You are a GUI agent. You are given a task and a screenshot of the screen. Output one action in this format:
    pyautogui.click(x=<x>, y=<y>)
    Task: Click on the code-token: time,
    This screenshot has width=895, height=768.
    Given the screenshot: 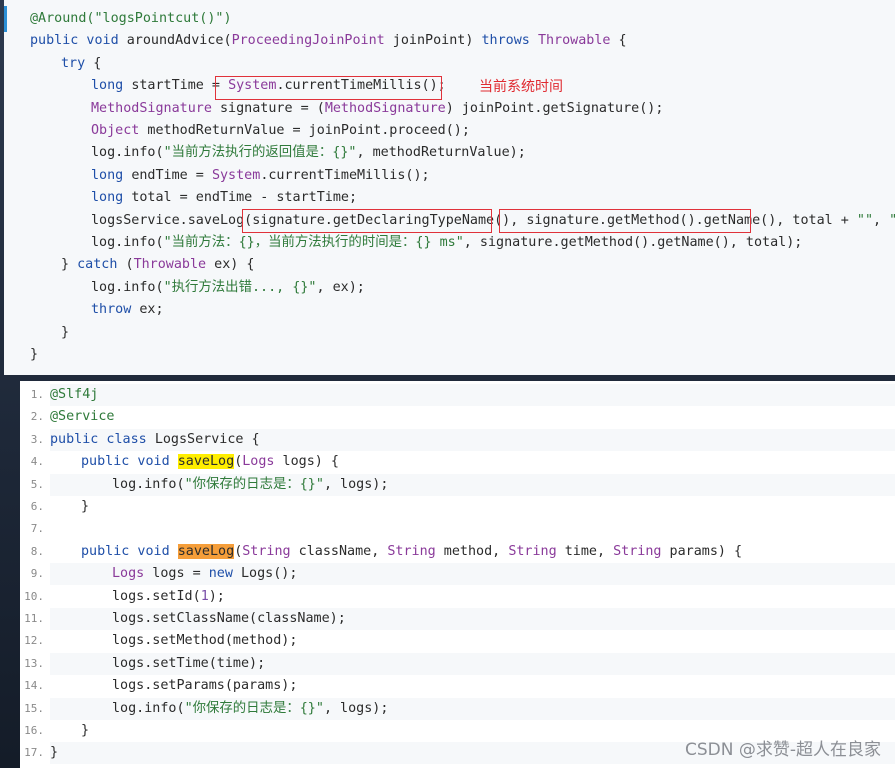 What is the action you would take?
    pyautogui.click(x=585, y=551)
    